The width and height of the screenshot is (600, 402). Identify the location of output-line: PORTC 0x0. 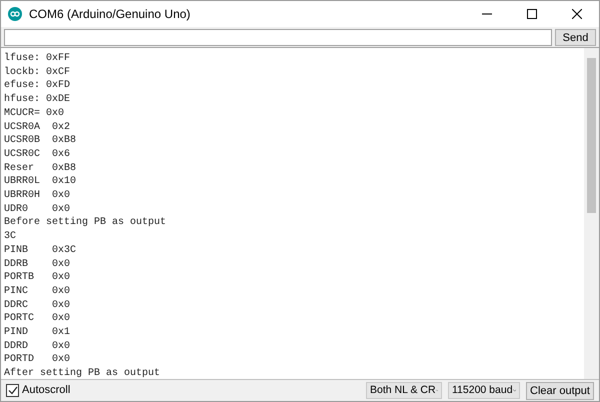
(37, 319).